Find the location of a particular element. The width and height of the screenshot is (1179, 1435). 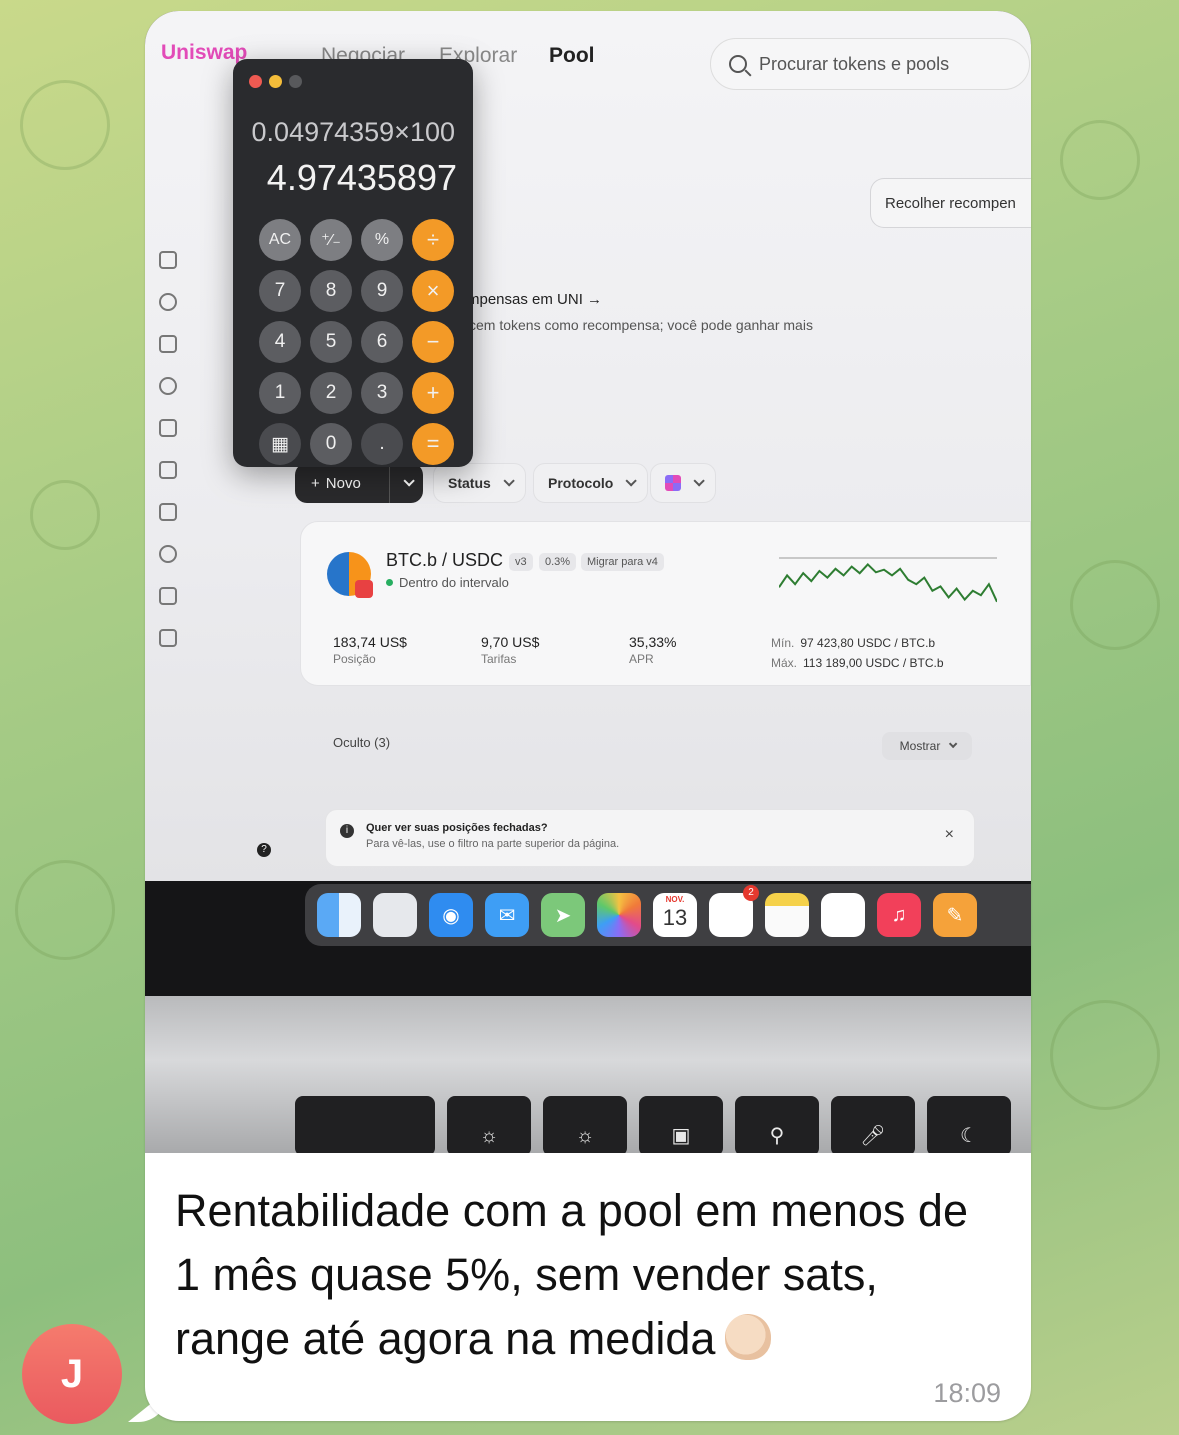

help-icon: ? is located at coordinates (264, 850).